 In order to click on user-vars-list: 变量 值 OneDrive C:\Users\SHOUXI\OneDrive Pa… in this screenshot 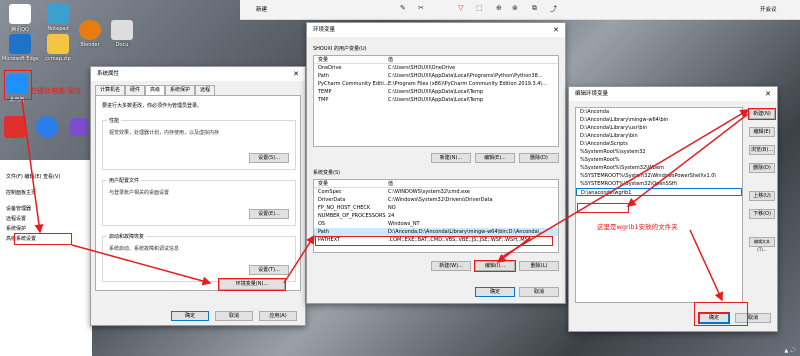, I will do `click(436, 101)`.